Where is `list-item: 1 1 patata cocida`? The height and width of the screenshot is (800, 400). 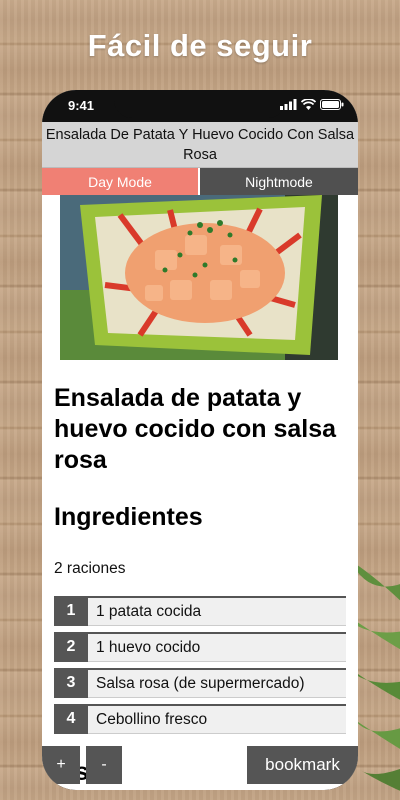 list-item: 1 1 patata cocida is located at coordinates (200, 611).